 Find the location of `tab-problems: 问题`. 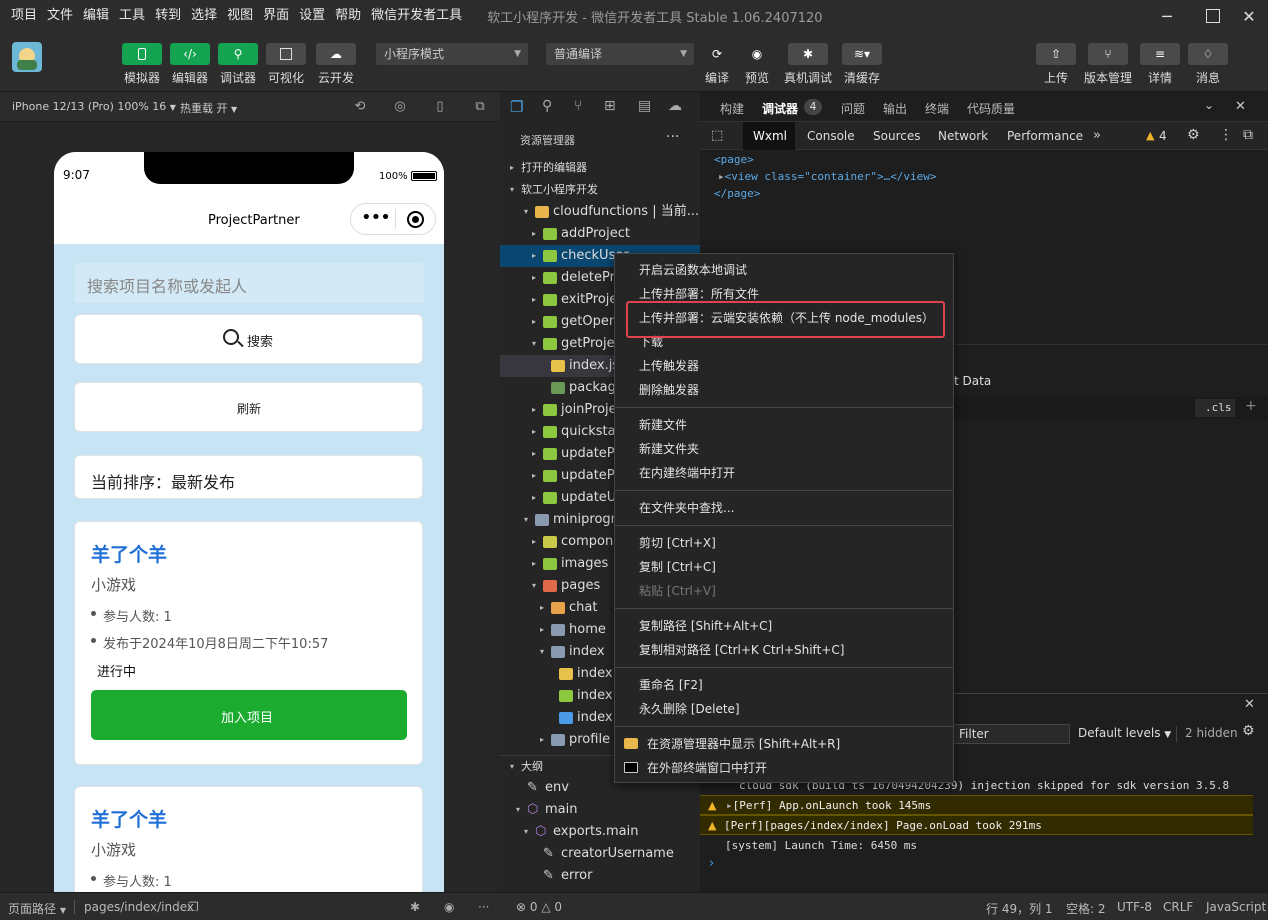

tab-problems: 问题 is located at coordinates (853, 108).